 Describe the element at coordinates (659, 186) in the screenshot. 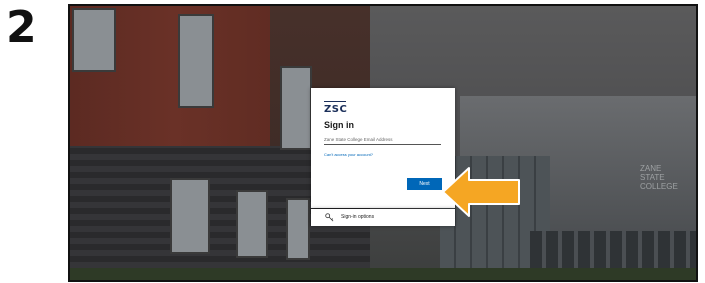

I see `building-sign-line: COLLEGE` at that location.